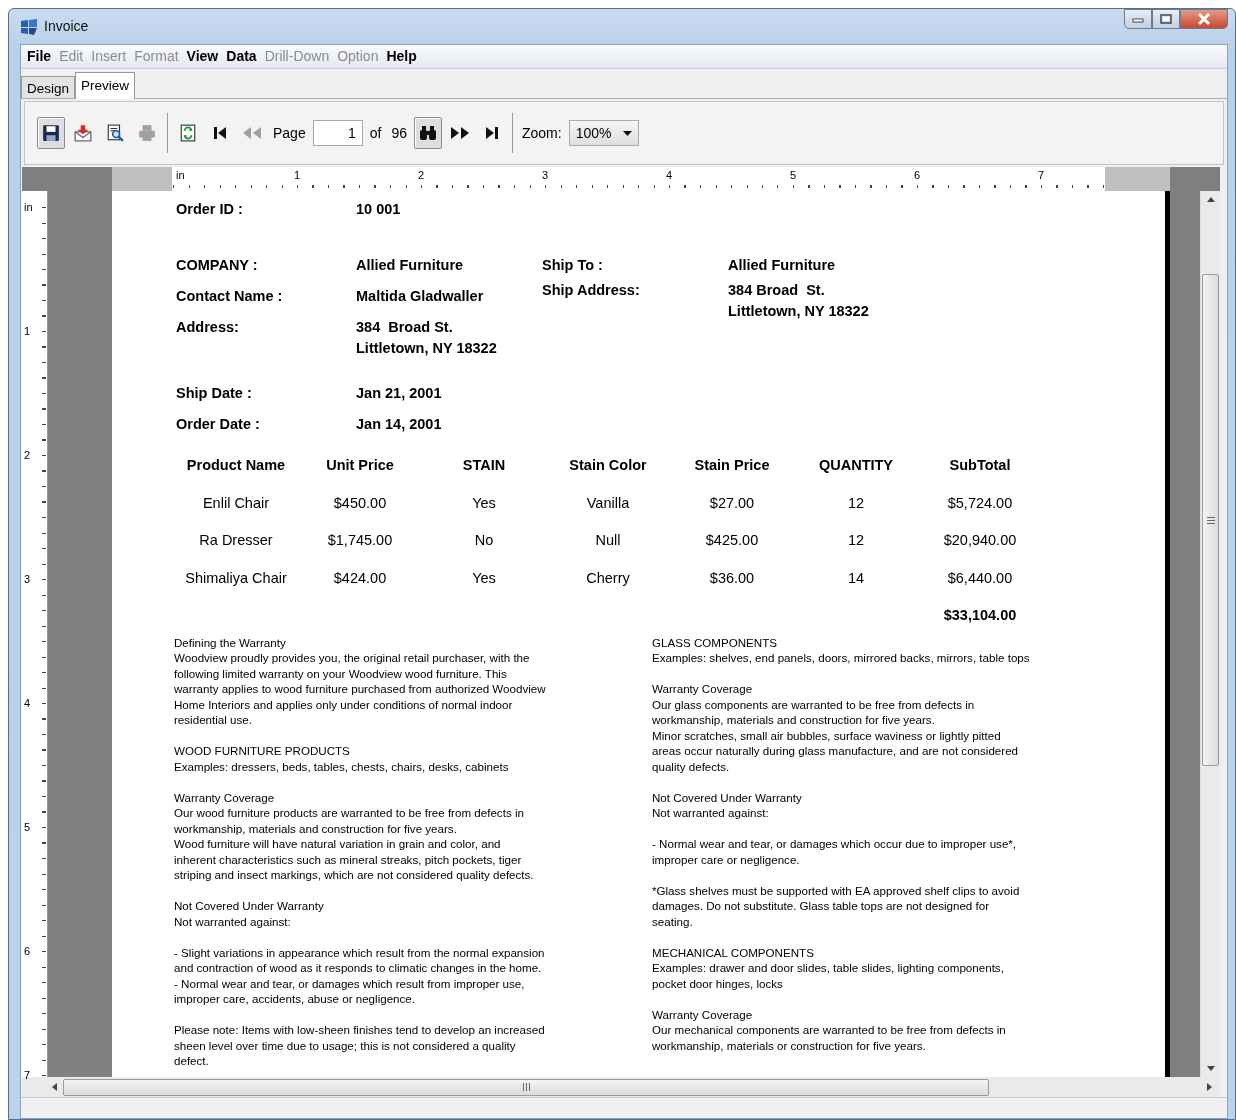  I want to click on zoom-dropdown: 100%, so click(603, 133).